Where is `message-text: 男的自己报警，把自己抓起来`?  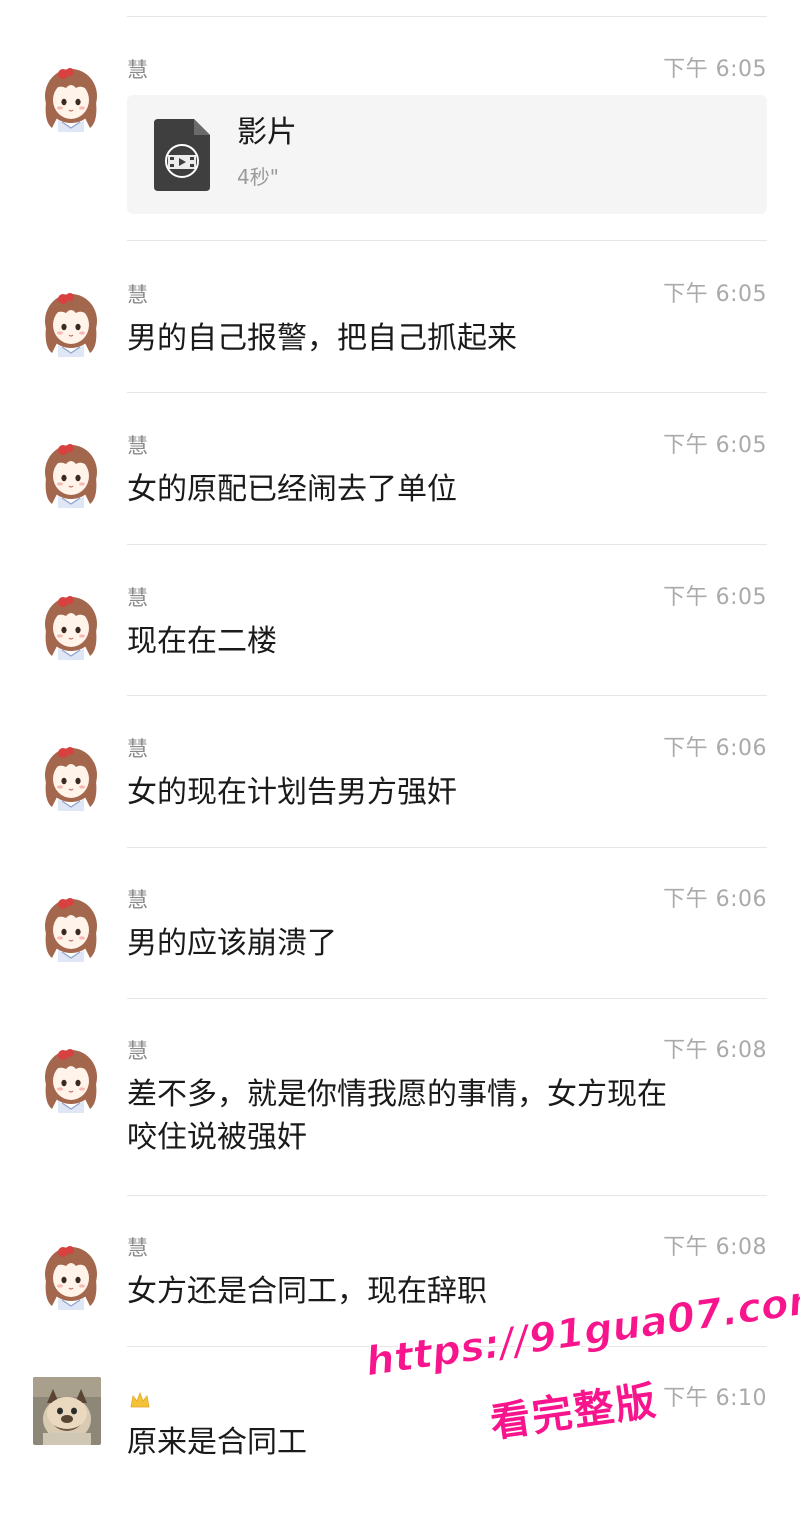 message-text: 男的自己报警，把自己抓起来 is located at coordinates (322, 338).